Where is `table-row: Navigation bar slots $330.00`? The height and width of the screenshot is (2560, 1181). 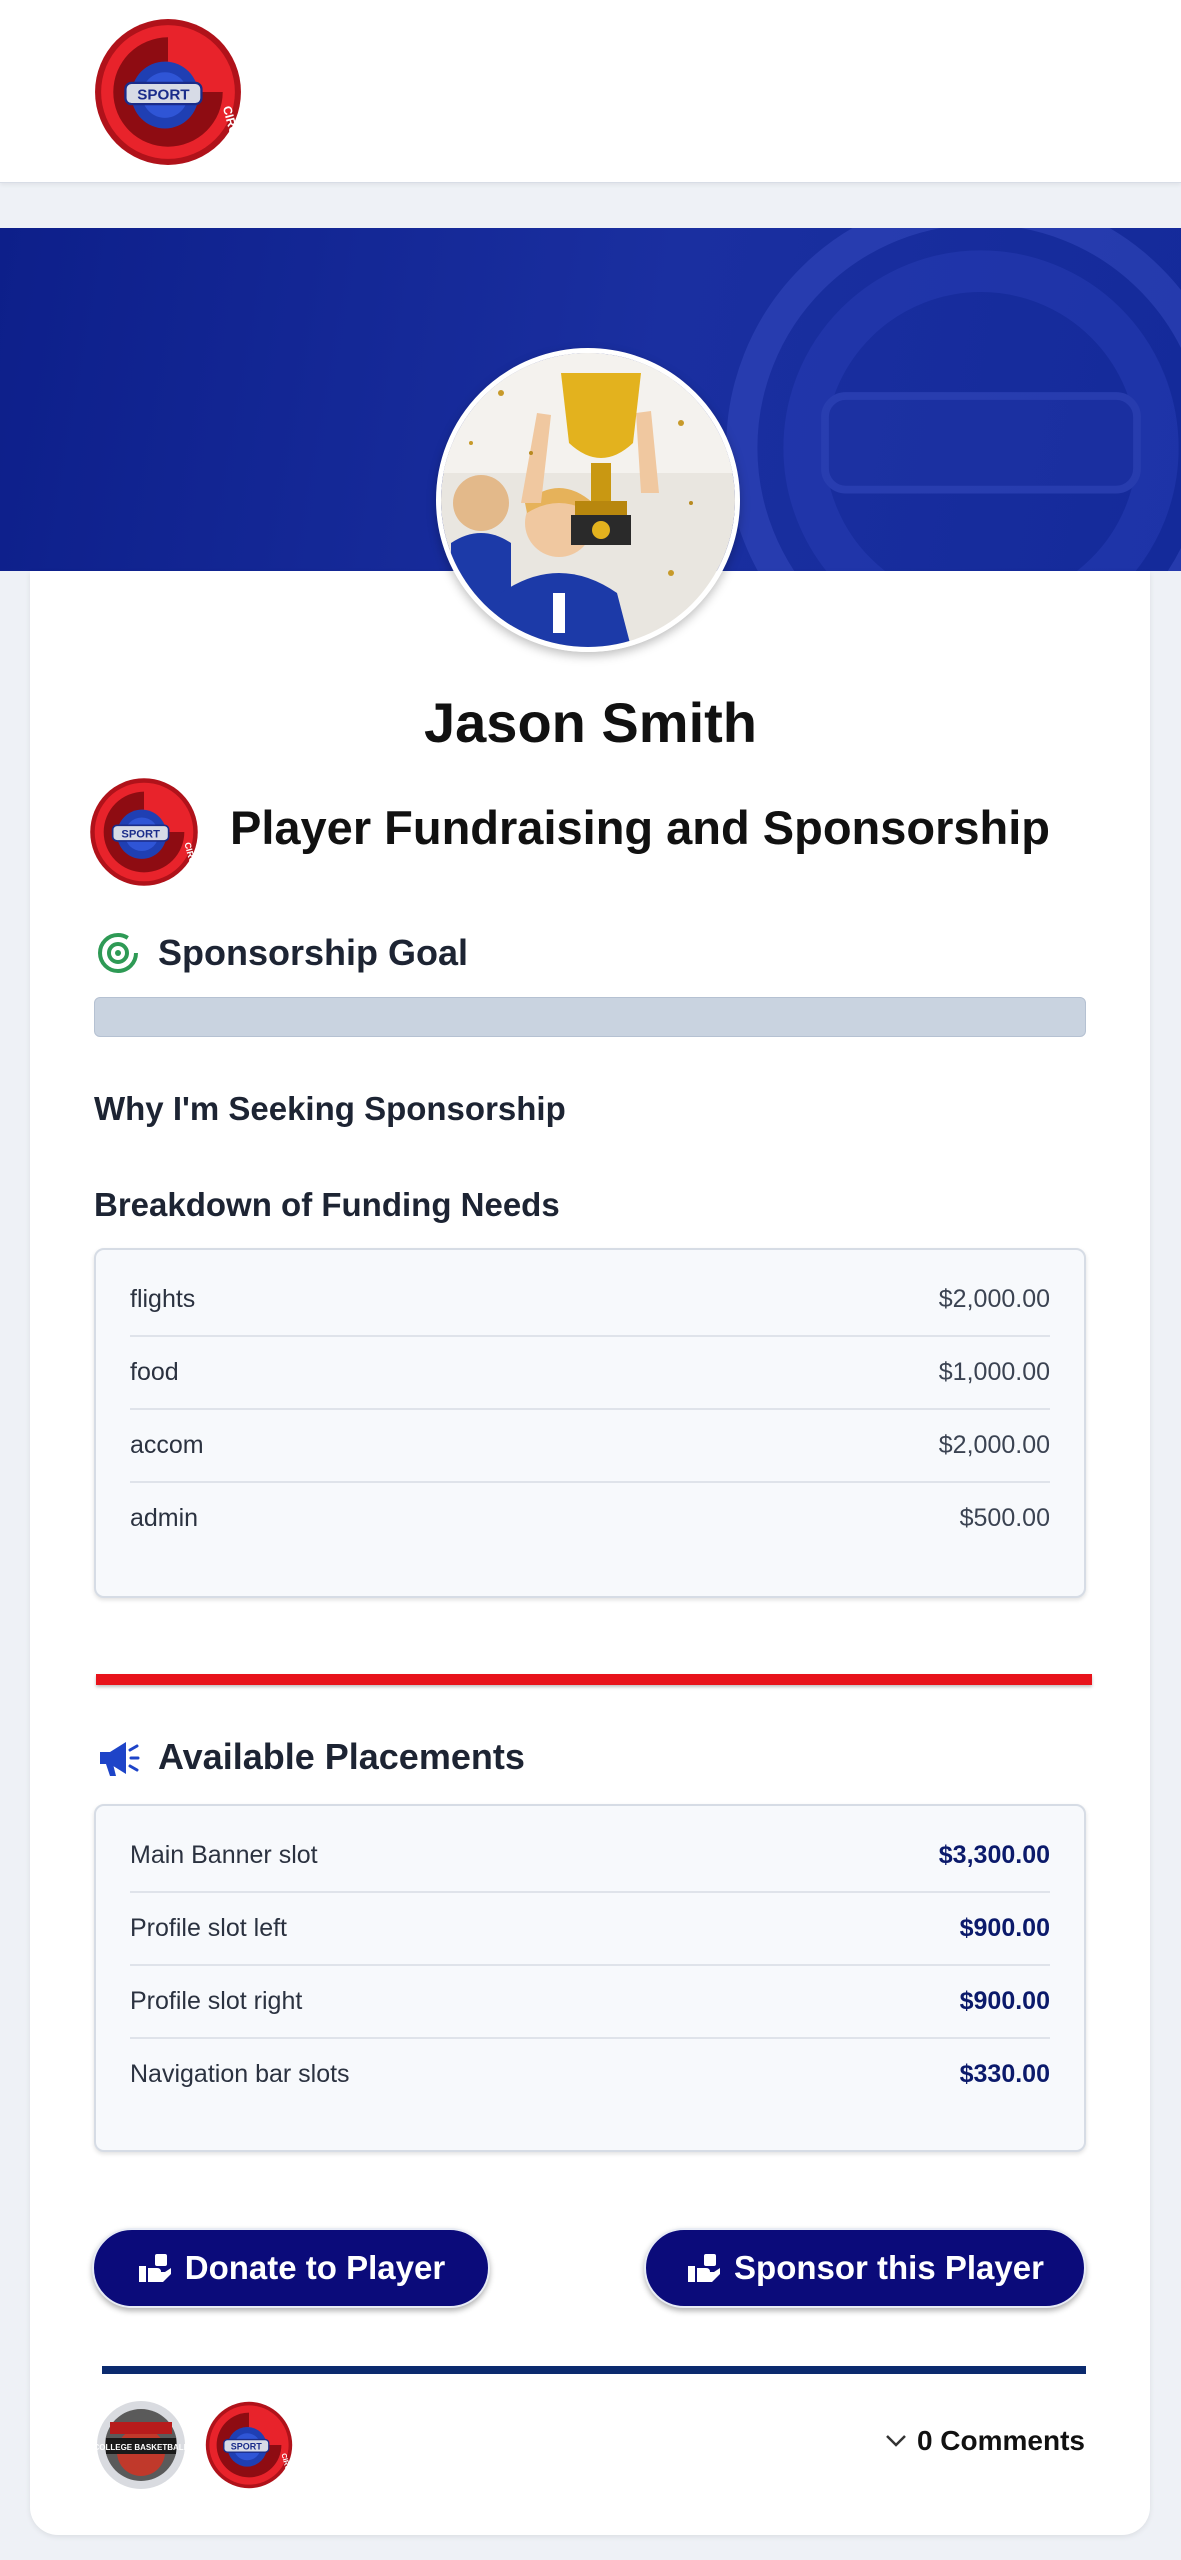 table-row: Navigation bar slots $330.00 is located at coordinates (590, 2074).